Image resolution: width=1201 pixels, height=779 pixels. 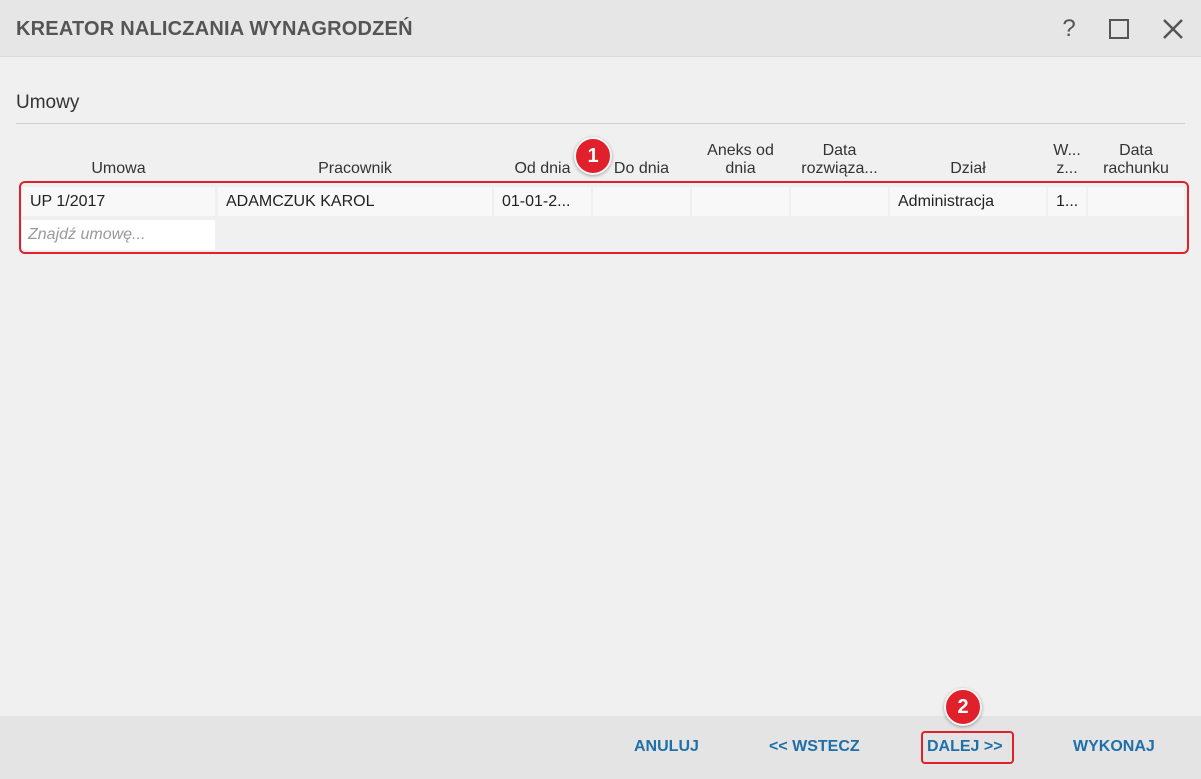 I want to click on cell-dzial: Administracja, so click(x=968, y=201).